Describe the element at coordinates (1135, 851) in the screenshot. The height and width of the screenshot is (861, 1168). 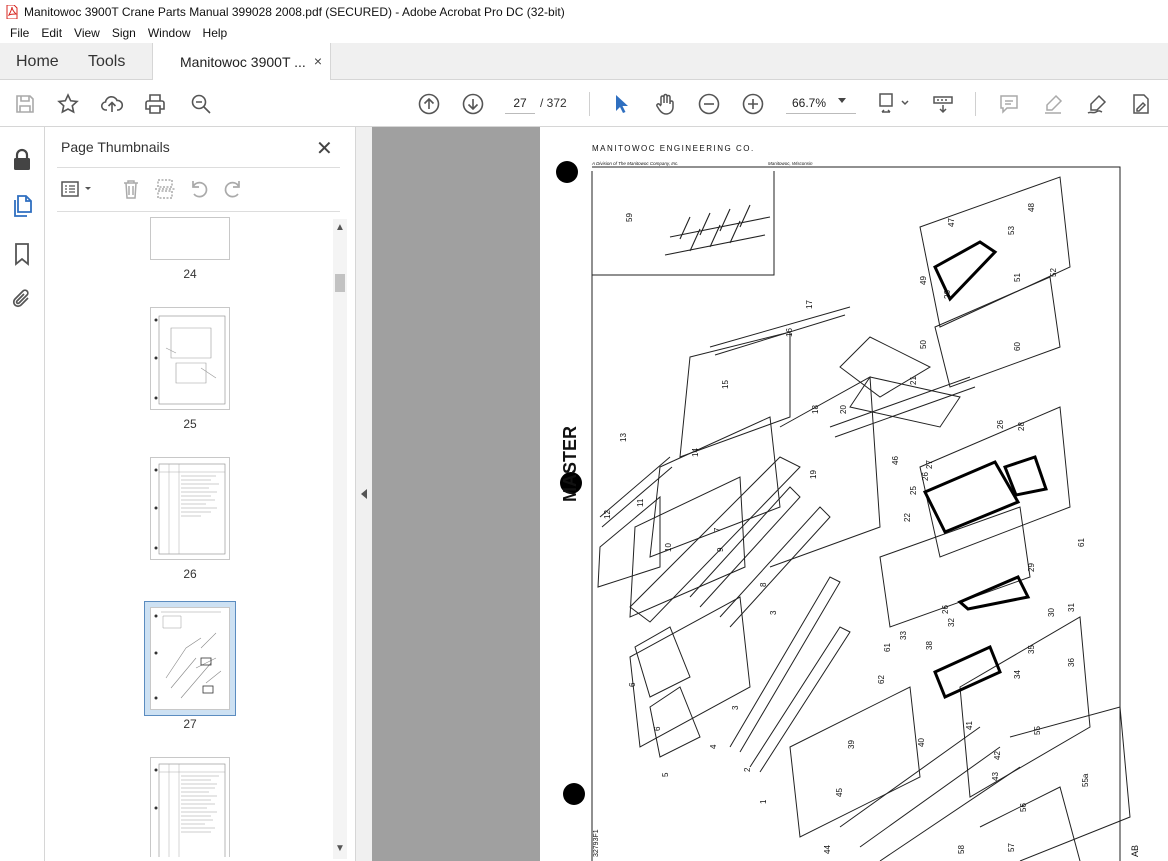
I see `corner-mark: AB` at that location.